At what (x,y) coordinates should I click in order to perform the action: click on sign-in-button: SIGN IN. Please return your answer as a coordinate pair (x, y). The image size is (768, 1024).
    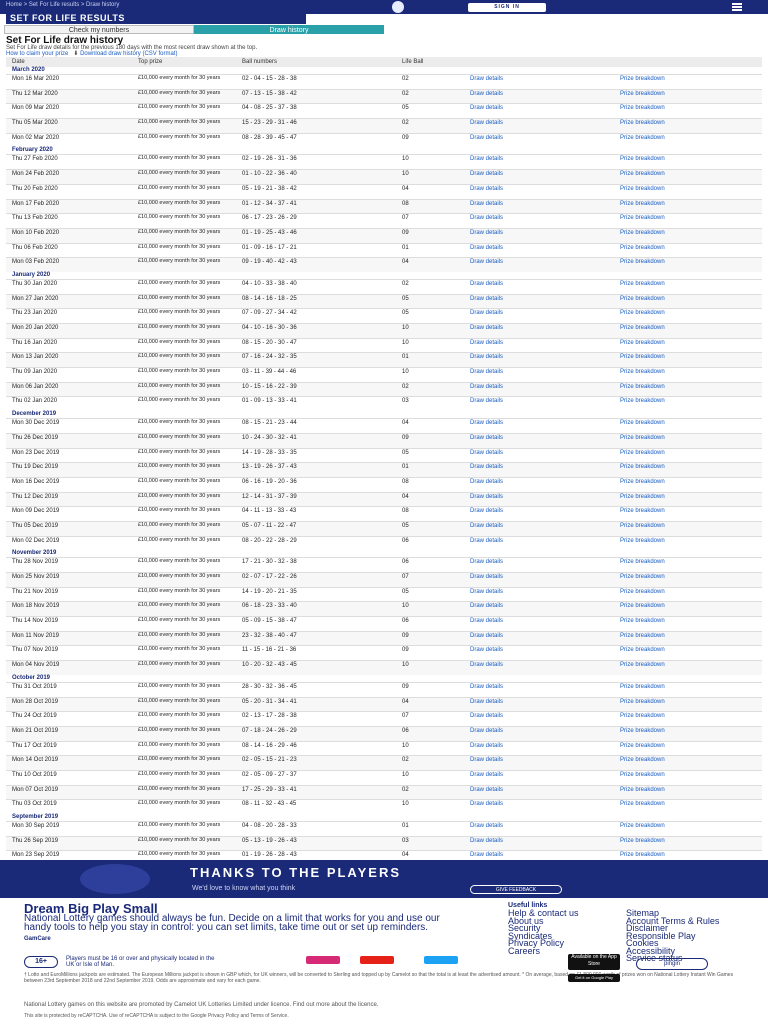
    Looking at the image, I should click on (507, 7).